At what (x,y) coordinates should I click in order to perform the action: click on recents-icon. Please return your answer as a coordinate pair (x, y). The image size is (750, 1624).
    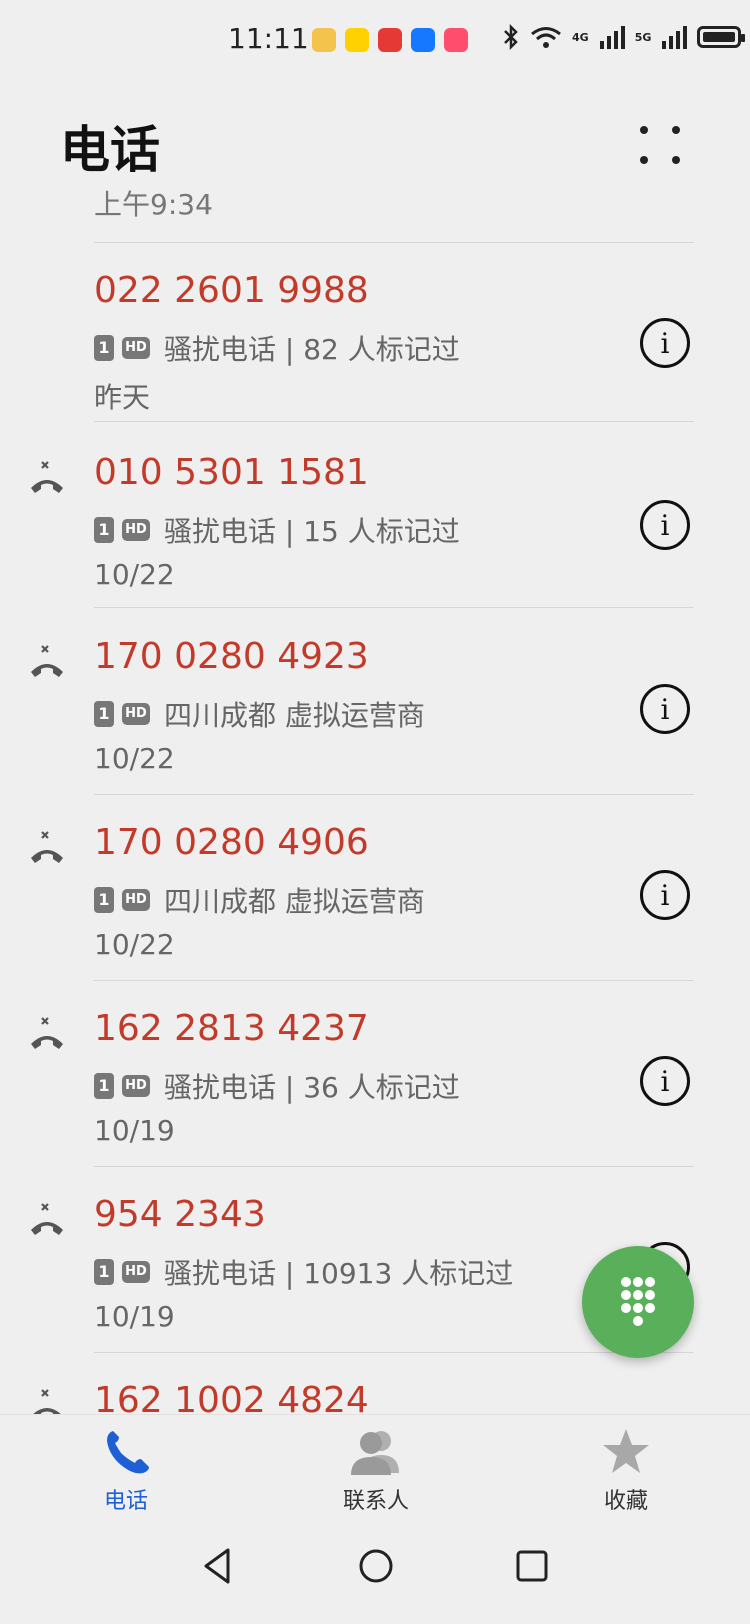
    Looking at the image, I should click on (532, 1566).